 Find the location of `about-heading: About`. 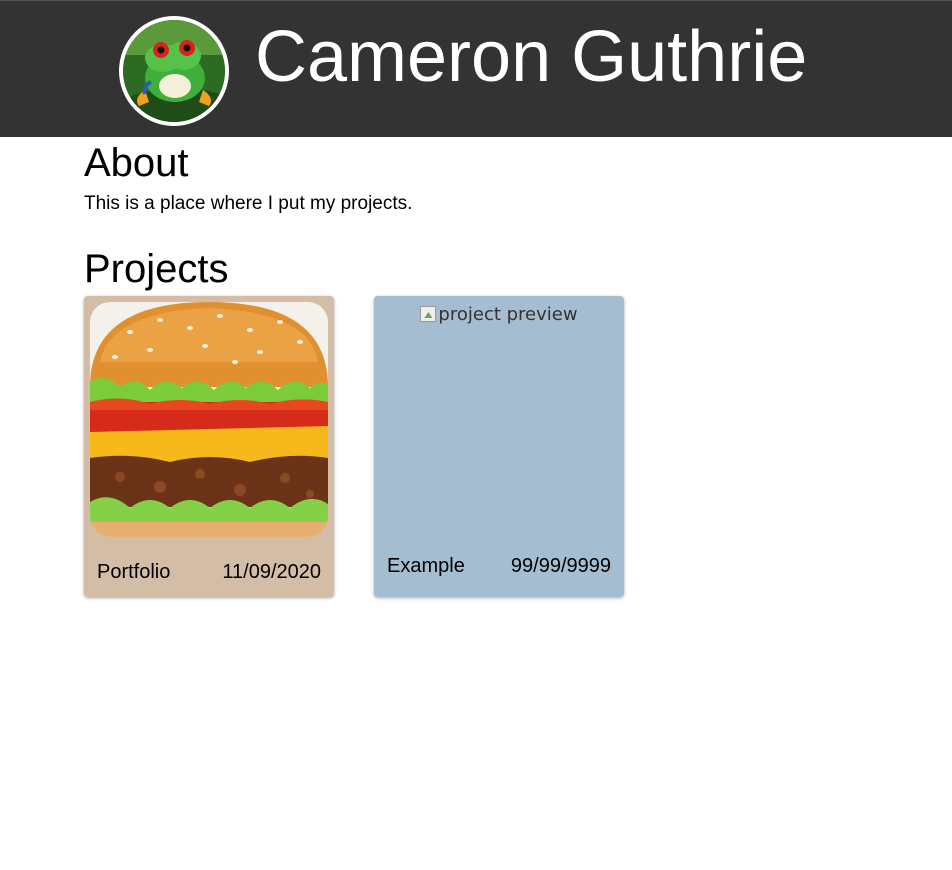

about-heading: About is located at coordinates (136, 163).